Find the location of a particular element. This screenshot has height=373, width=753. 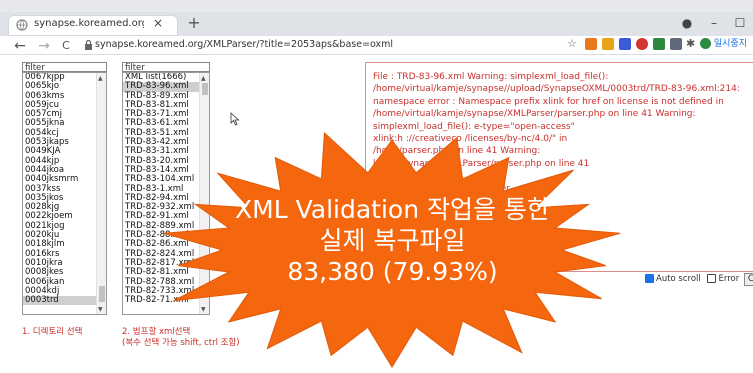

record-indicator-icon: ● is located at coordinates (687, 23).